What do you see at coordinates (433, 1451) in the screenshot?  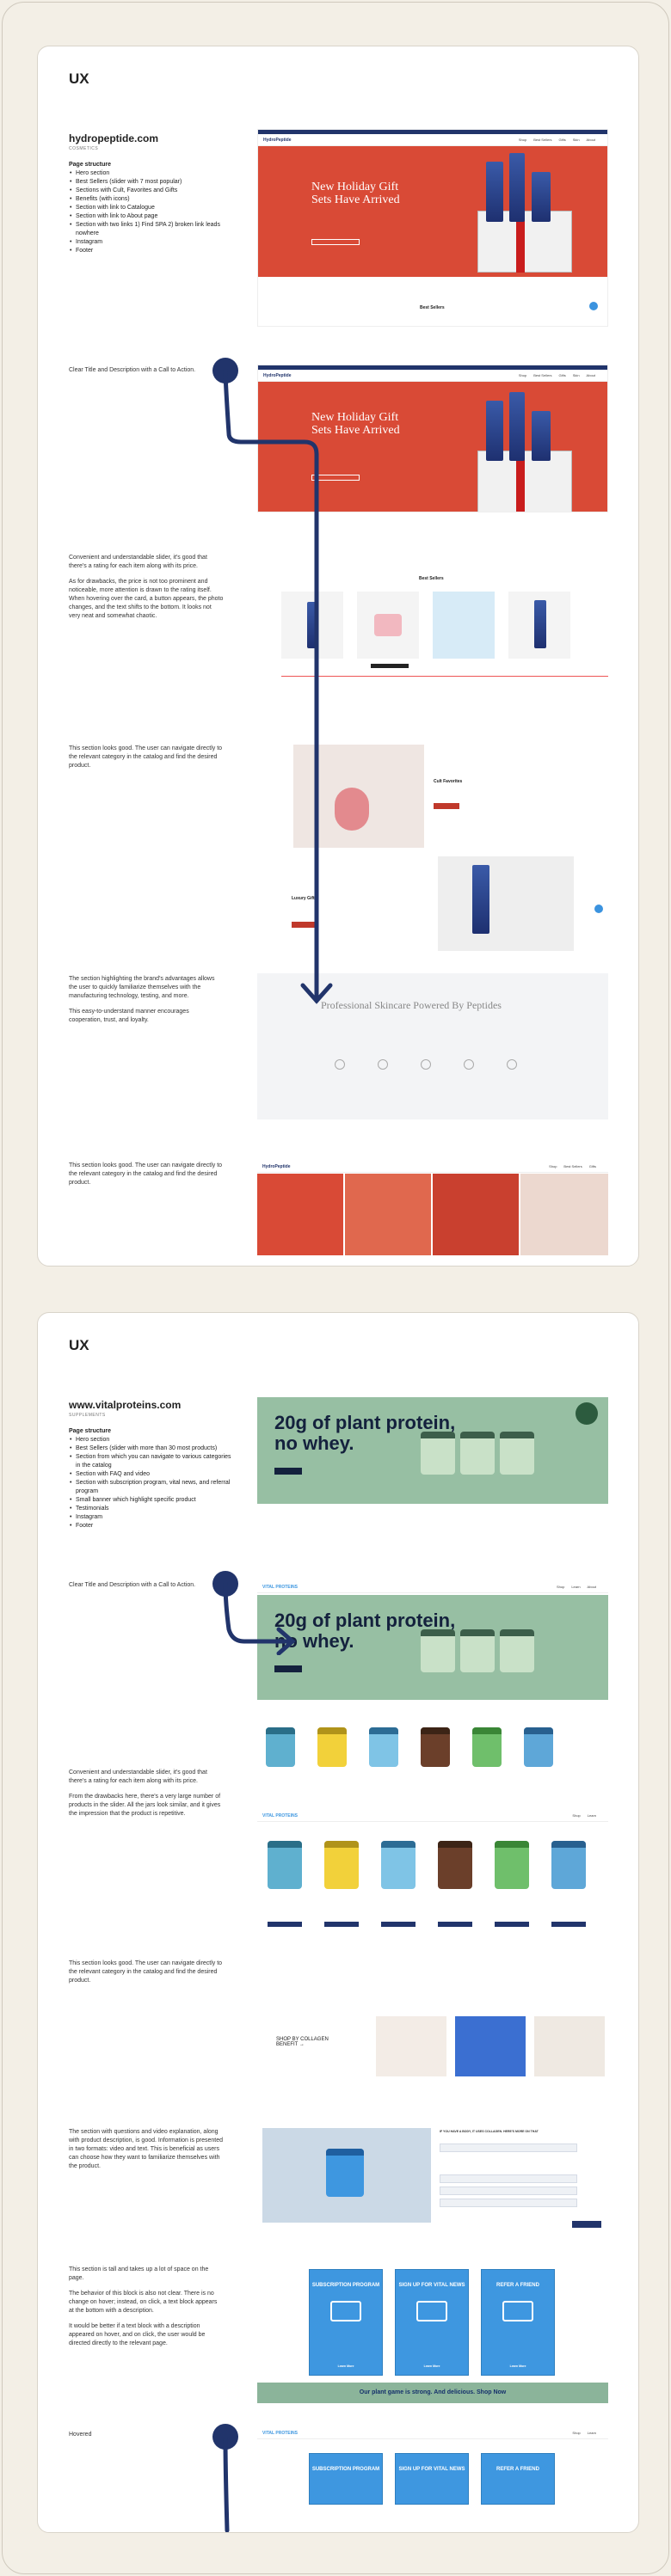 I see `screenshot-hero: 20g of plant protein, no whey.` at bounding box center [433, 1451].